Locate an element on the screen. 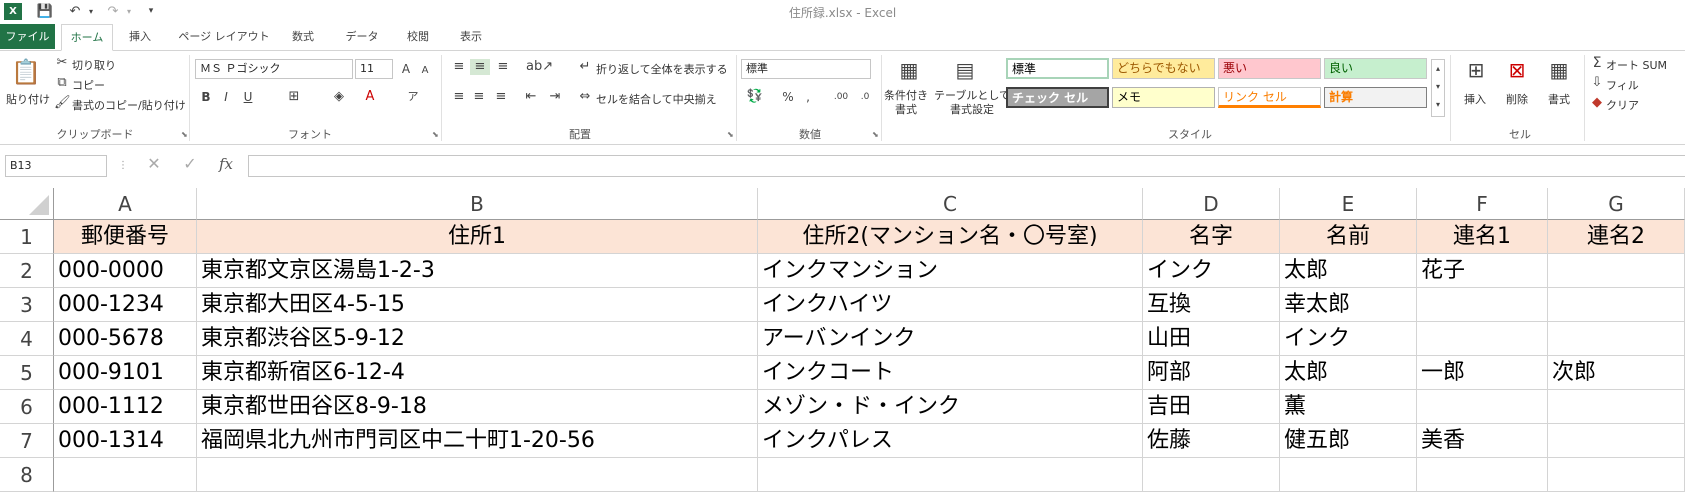 The image size is (1685, 492). fill-icon: ⇩ is located at coordinates (1597, 83).